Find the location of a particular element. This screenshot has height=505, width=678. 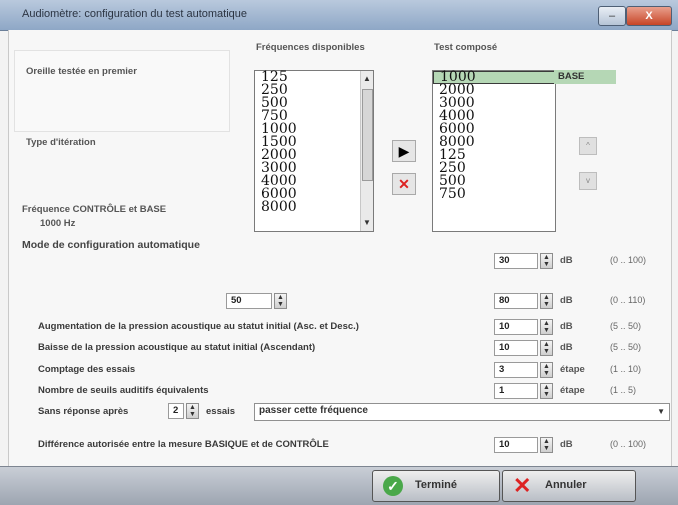

list-item: 750 is located at coordinates (494, 194).